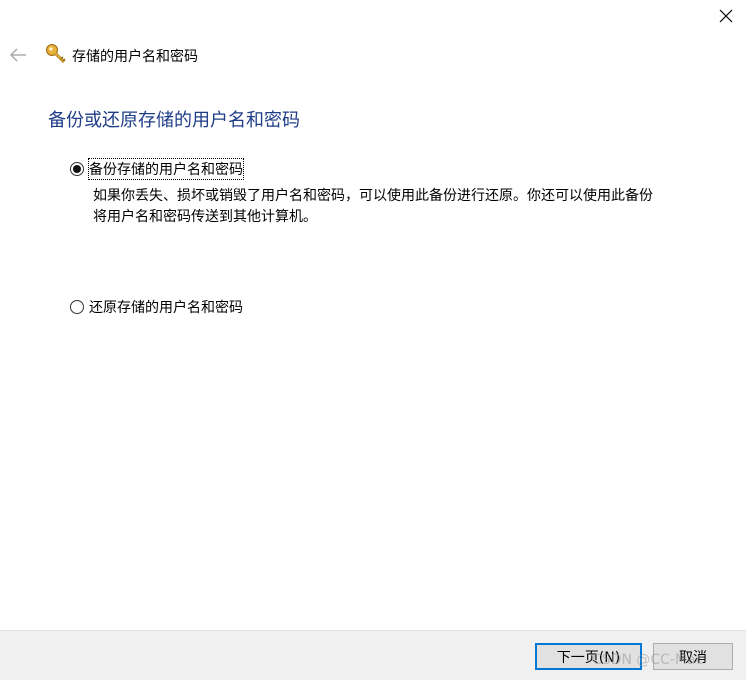 Image resolution: width=746 pixels, height=680 pixels. What do you see at coordinates (56, 54) in the screenshot?
I see `key-icon` at bounding box center [56, 54].